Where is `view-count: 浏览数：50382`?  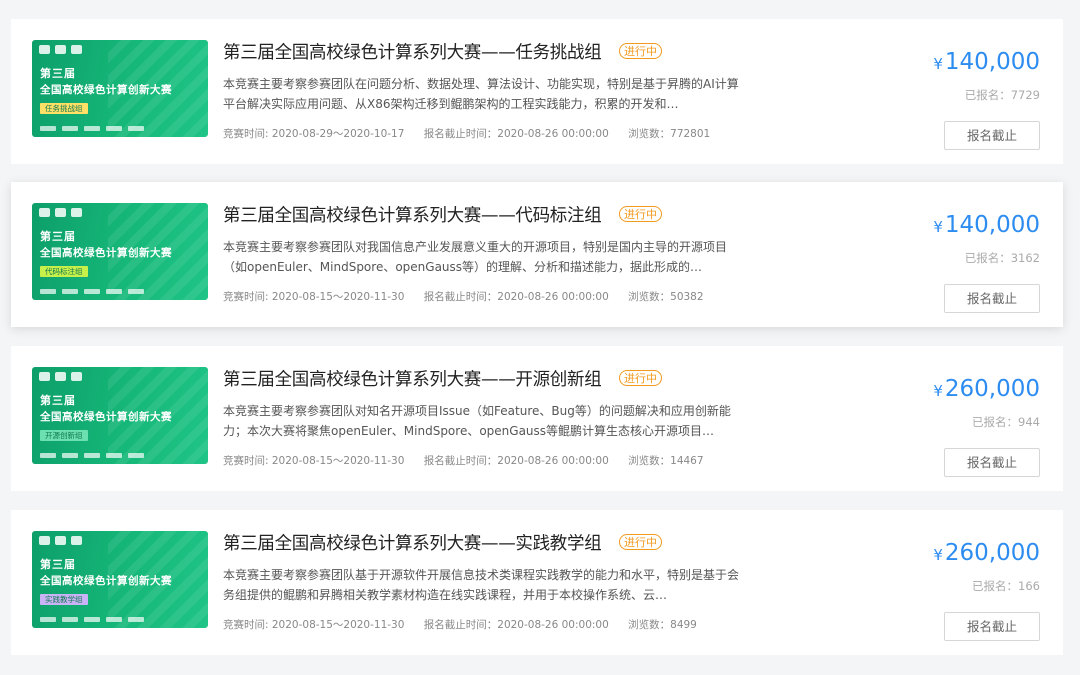 view-count: 浏览数：50382 is located at coordinates (666, 297).